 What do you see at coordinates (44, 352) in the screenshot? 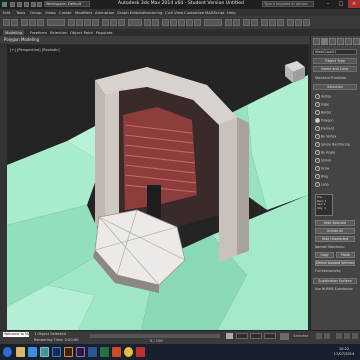
I see `3ds-max-icon` at bounding box center [44, 352].